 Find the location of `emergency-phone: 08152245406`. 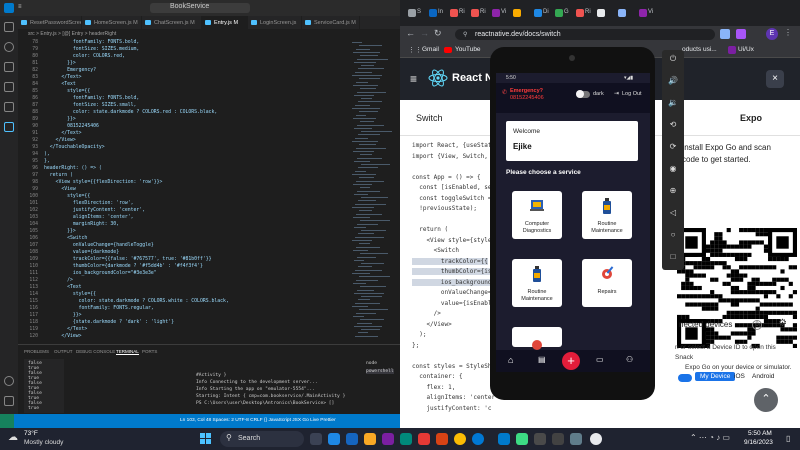

emergency-phone: 08152245406 is located at coordinates (527, 98).